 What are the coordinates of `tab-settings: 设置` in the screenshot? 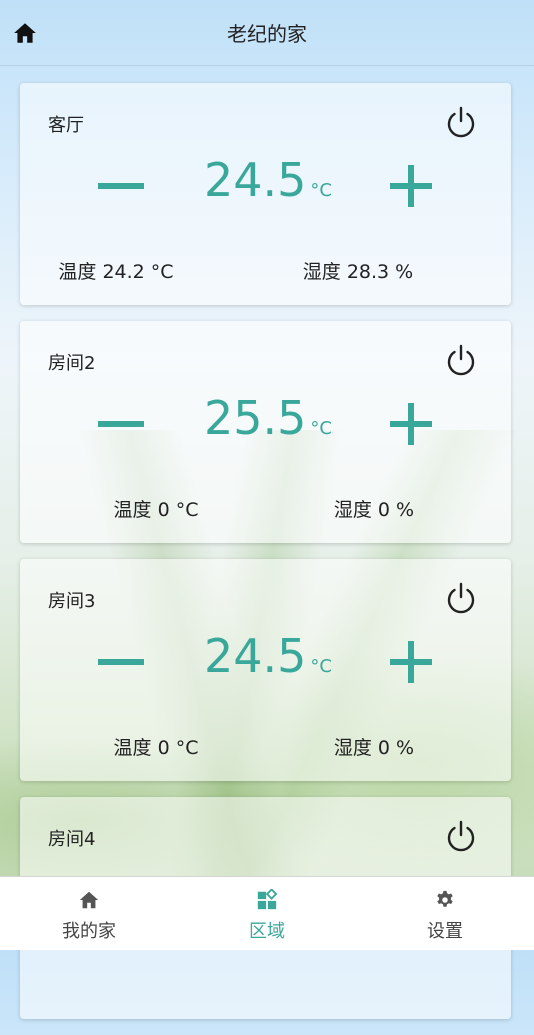 It's located at (445, 913).